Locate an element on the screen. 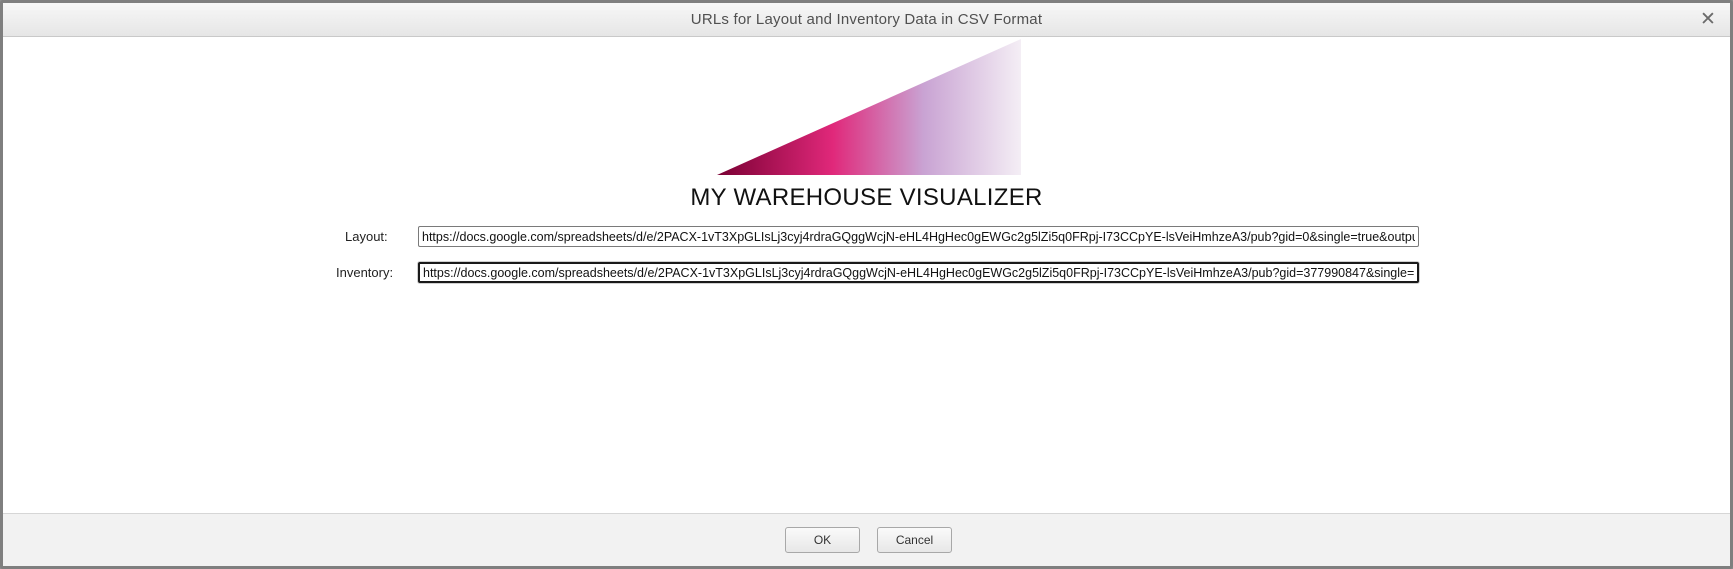  inventory-label: Inventory: is located at coordinates (365, 272).